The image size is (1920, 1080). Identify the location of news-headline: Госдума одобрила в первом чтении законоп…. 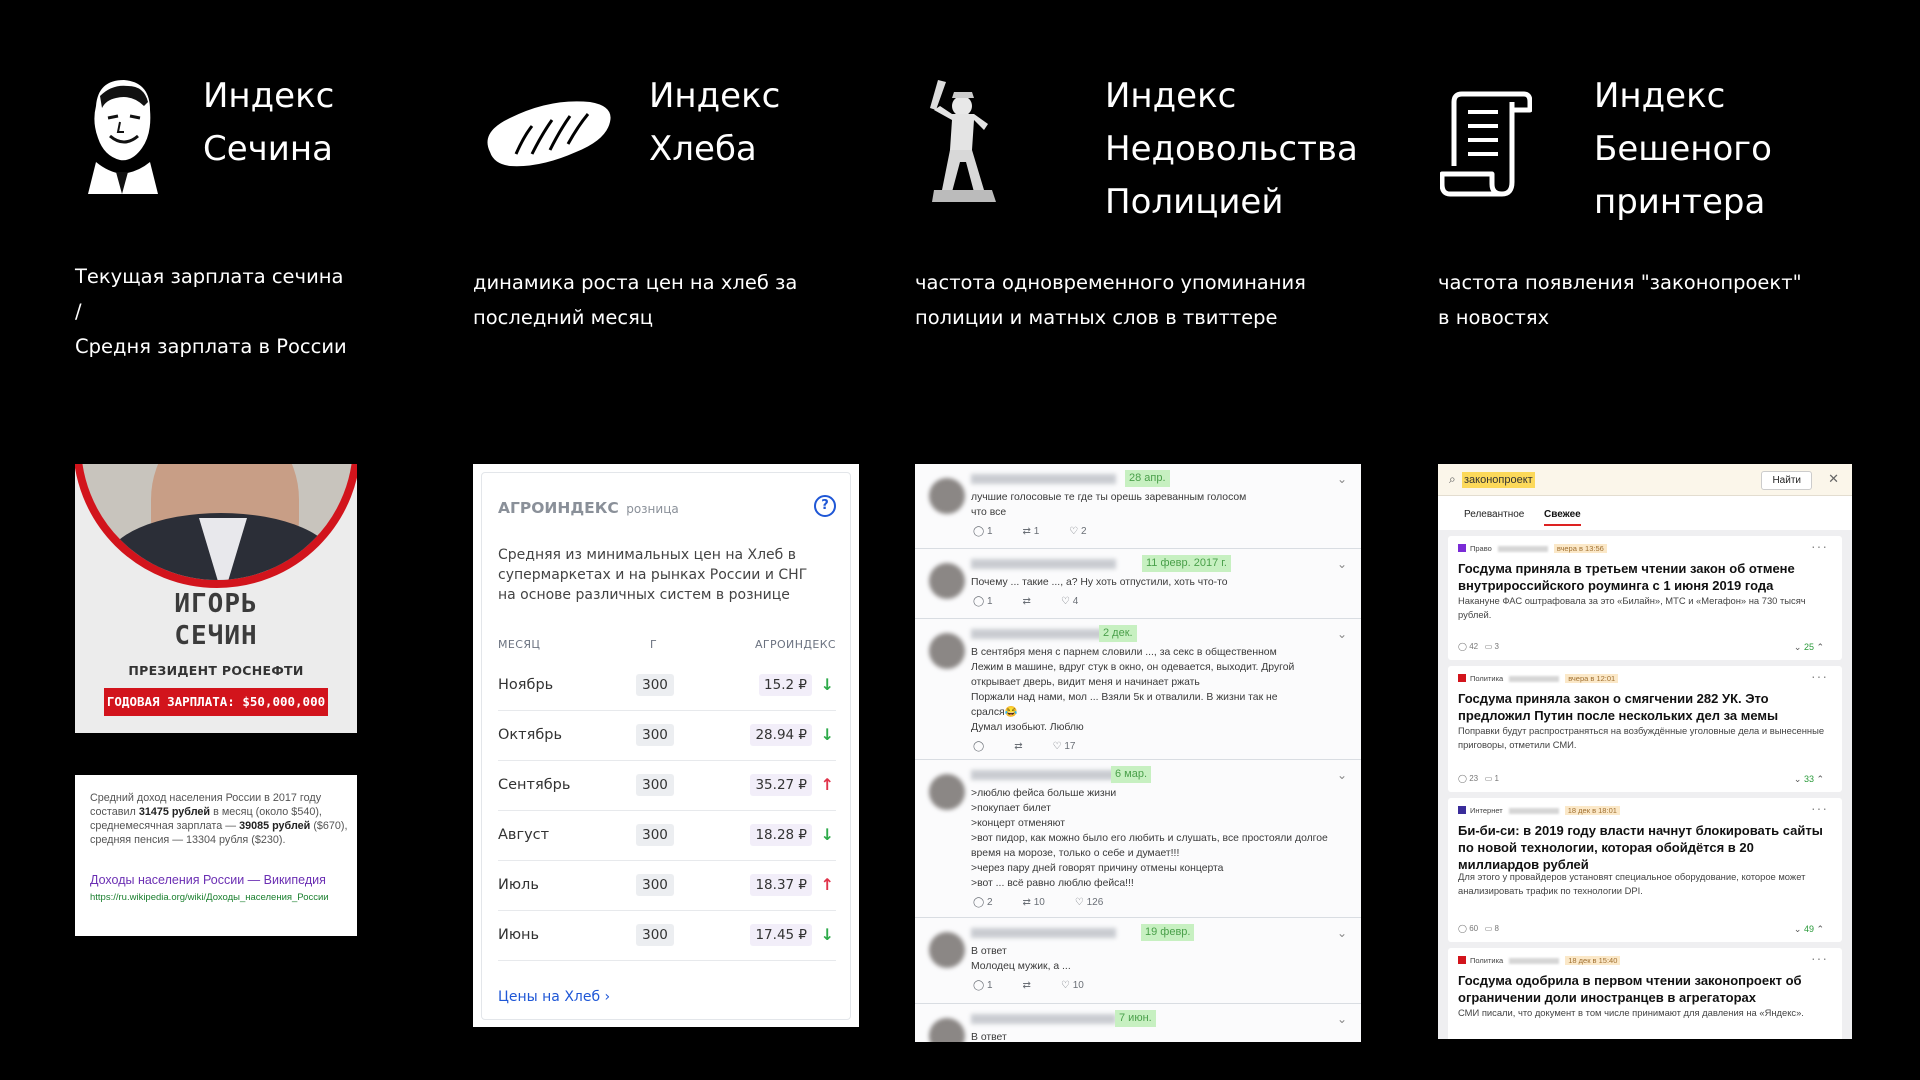
(1643, 989).